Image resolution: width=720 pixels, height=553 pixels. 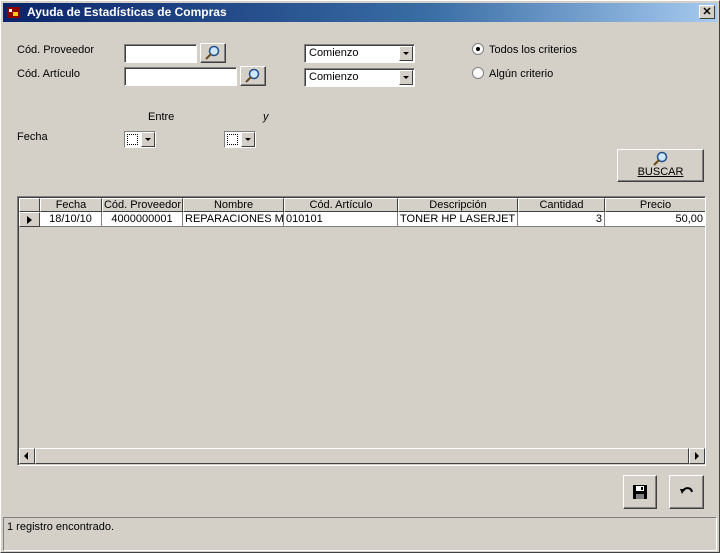 I want to click on status-bar: 1 registro encontrado., so click(x=360, y=534).